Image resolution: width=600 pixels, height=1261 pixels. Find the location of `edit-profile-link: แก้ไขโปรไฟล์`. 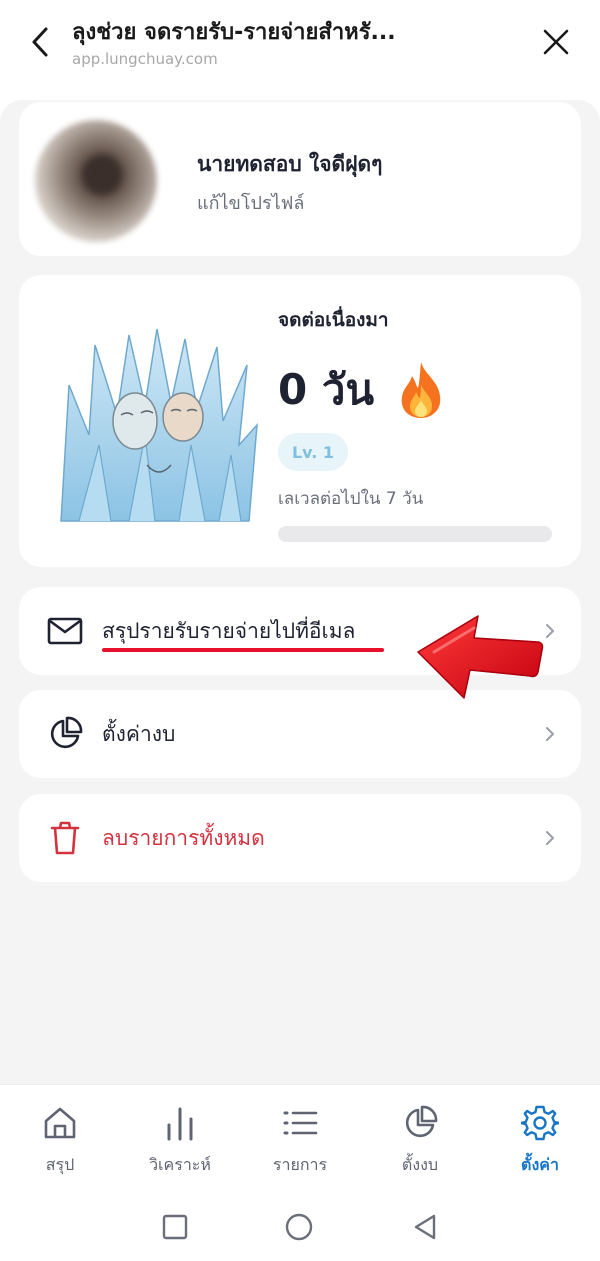

edit-profile-link: แก้ไขโปรไฟล์ is located at coordinates (250, 202).